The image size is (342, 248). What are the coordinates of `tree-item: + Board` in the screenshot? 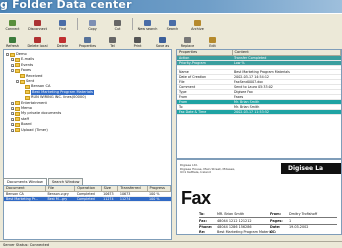 It's located at (21, 124).